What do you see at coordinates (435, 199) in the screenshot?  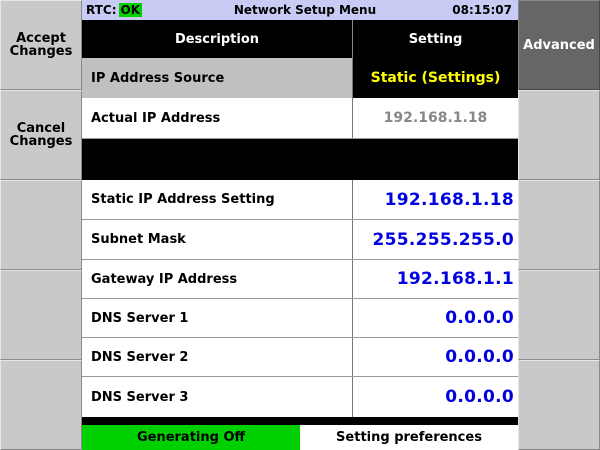 I see `static-ip-value: 192.168.1.18` at bounding box center [435, 199].